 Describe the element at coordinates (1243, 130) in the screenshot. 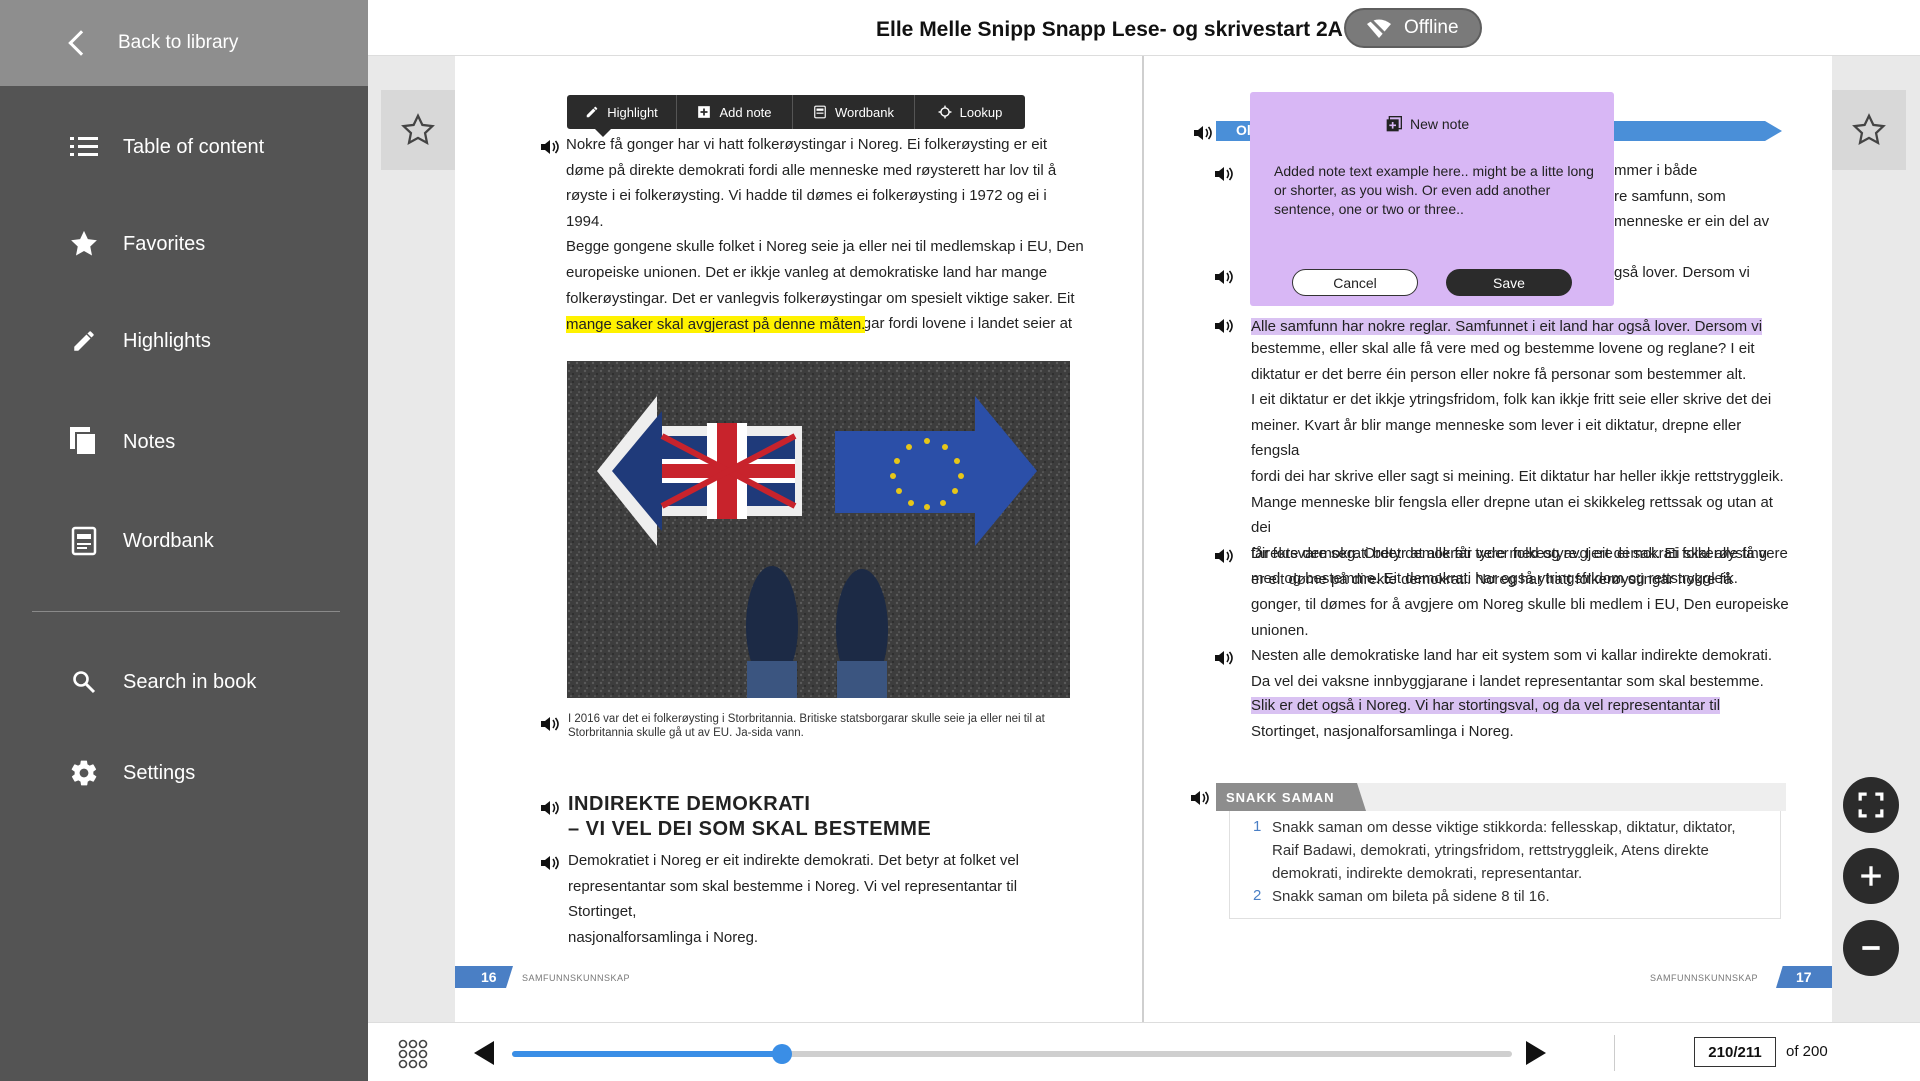

I see `banner-text: Ol` at that location.